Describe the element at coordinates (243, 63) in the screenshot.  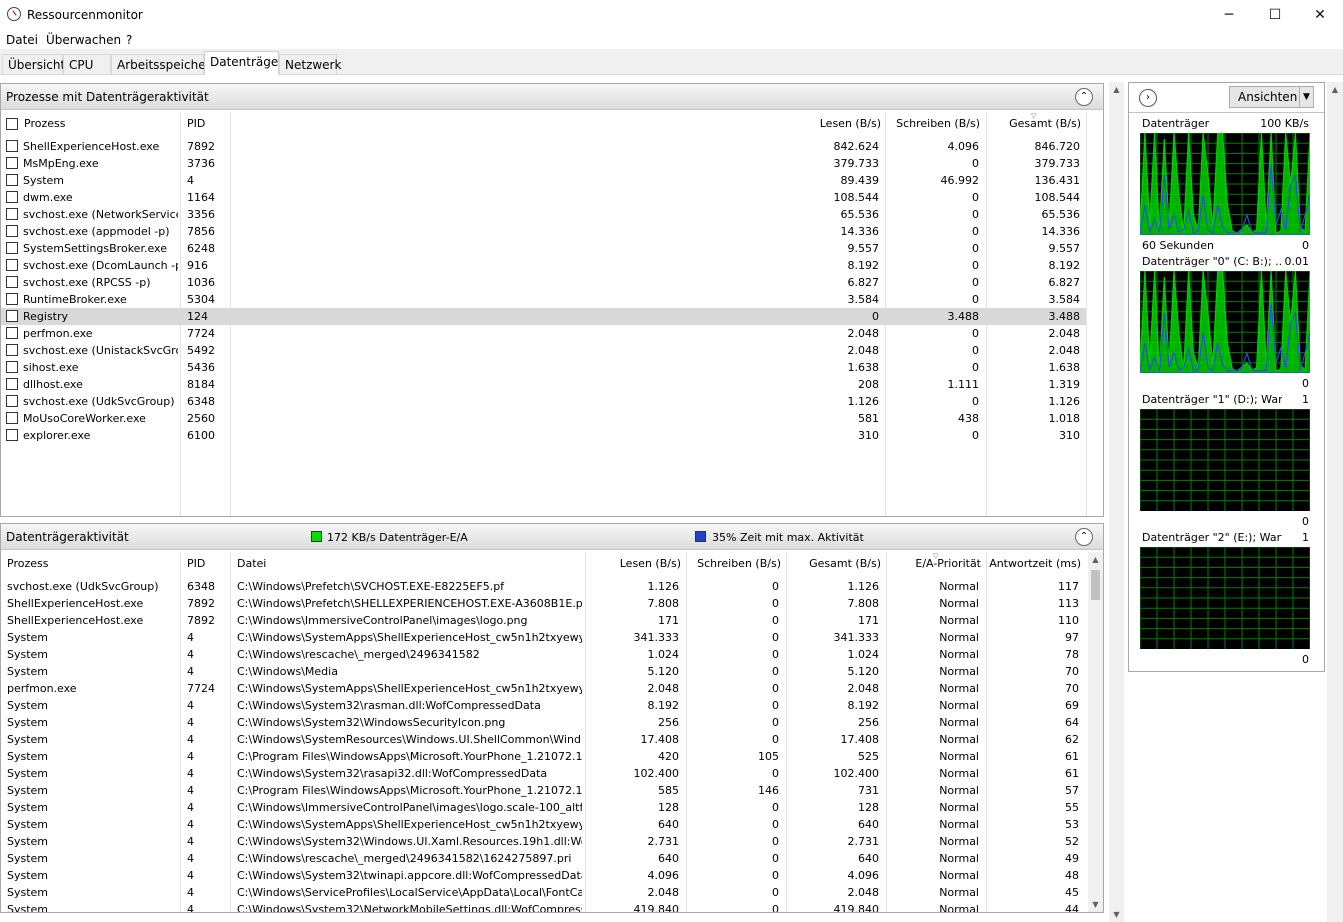
I see `tab-datentraeger: Datenträger` at that location.